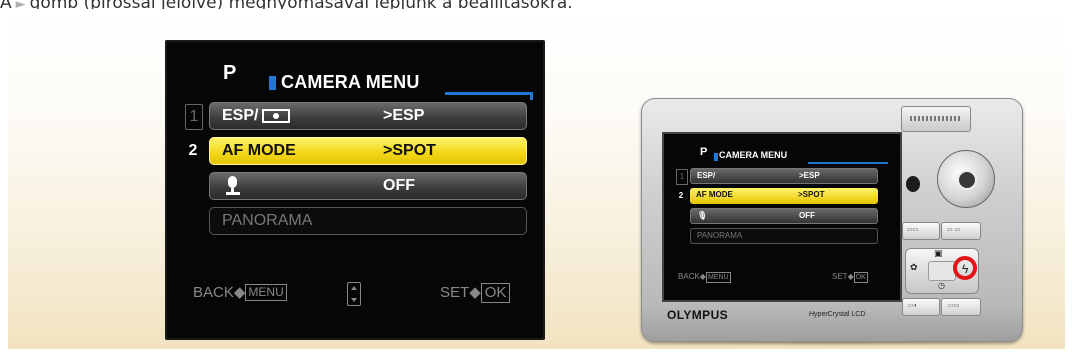 The width and height of the screenshot is (1072, 358). Describe the element at coordinates (399, 185) in the screenshot. I see `menu-row-value: OFF` at that location.